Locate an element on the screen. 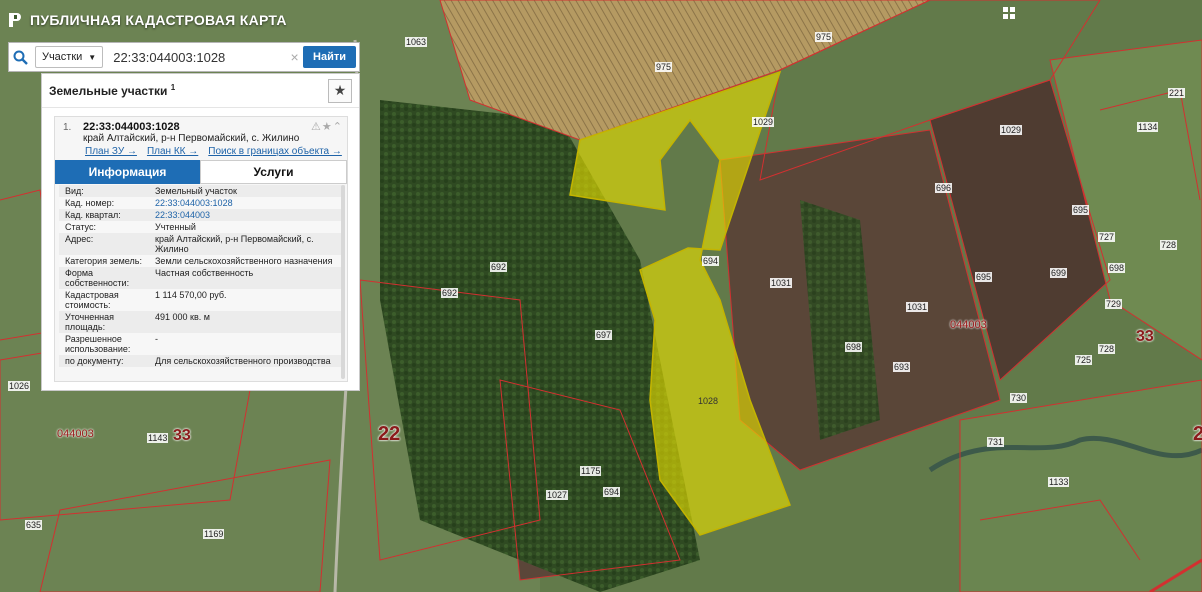  chevron-up-icon: ⌃ is located at coordinates (338, 127).